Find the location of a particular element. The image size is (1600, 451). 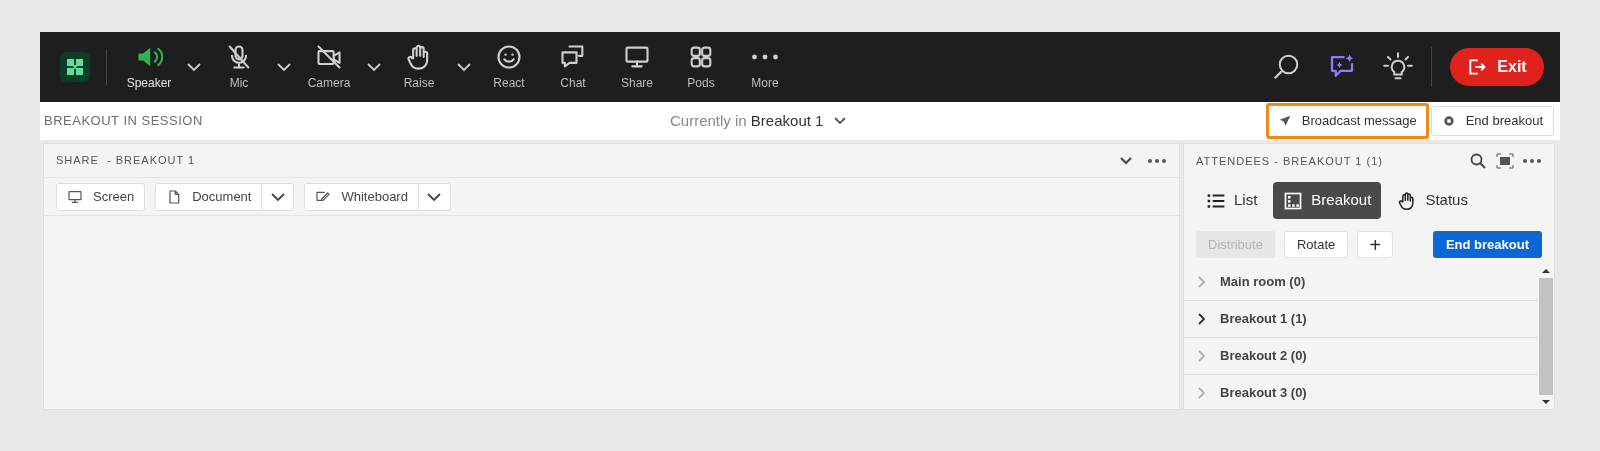

view-tab: Status is located at coordinates (1432, 200).